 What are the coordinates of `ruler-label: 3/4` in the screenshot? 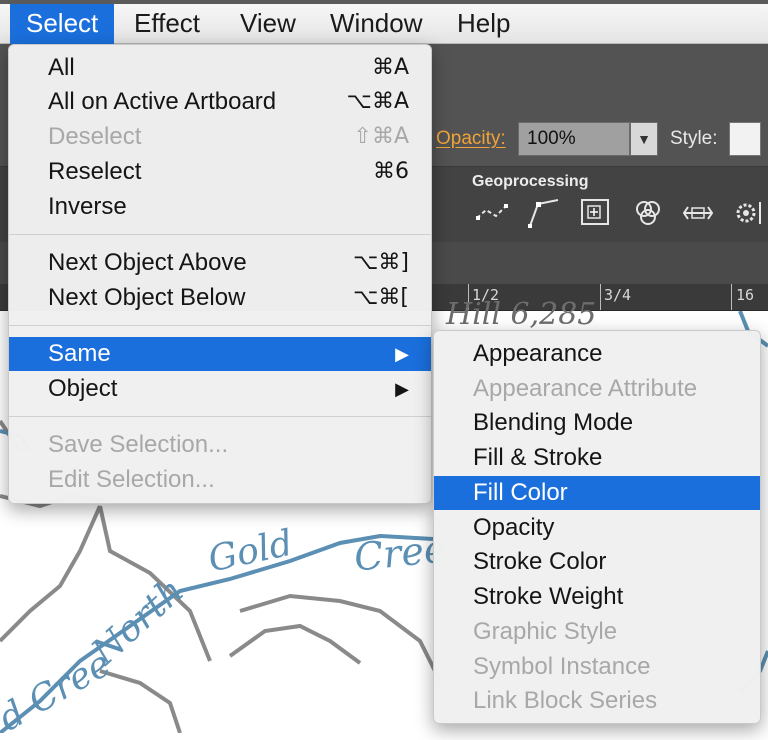 It's located at (618, 295).